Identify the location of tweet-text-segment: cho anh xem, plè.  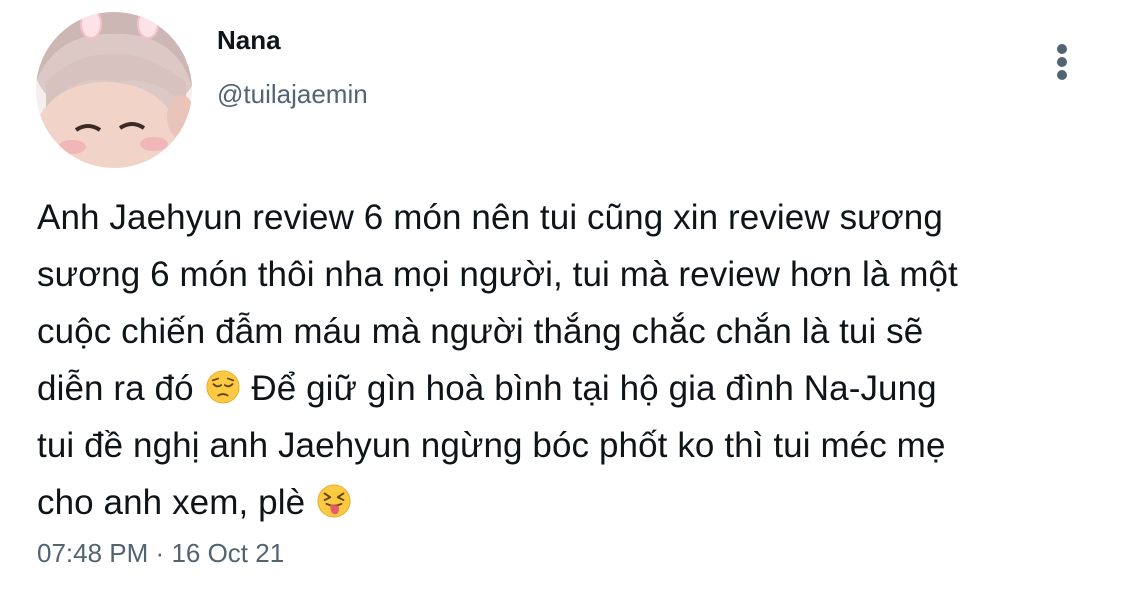
(171, 502).